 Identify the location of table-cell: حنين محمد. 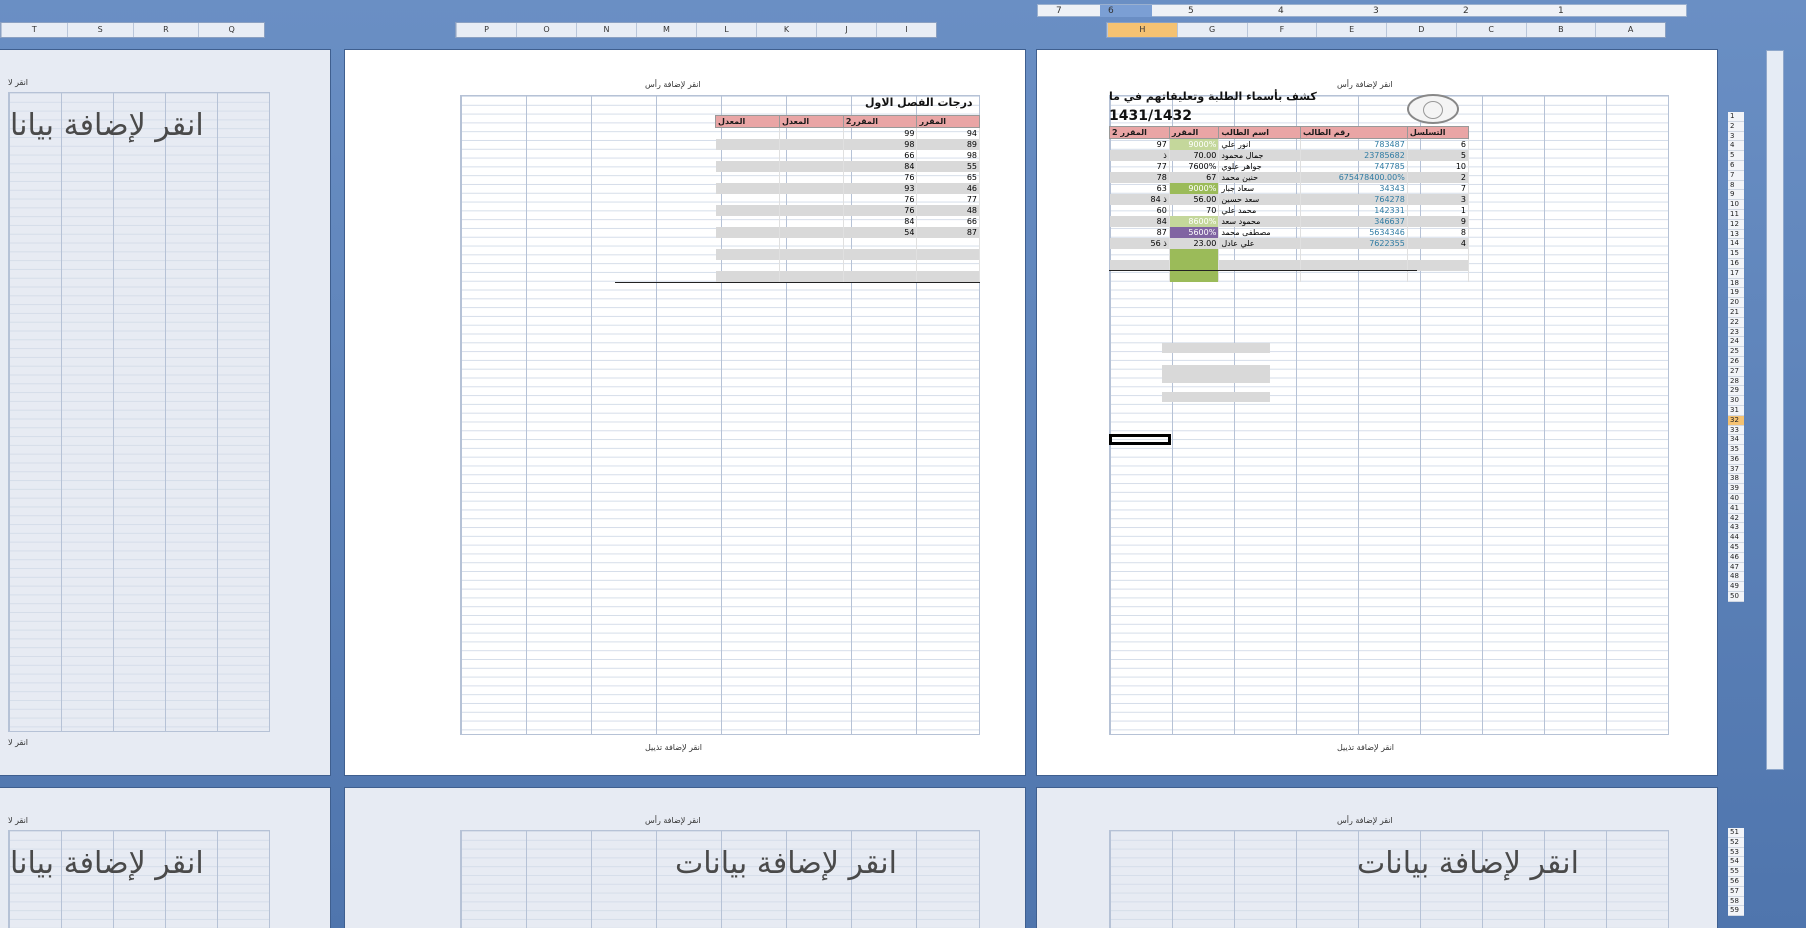
(1259, 177).